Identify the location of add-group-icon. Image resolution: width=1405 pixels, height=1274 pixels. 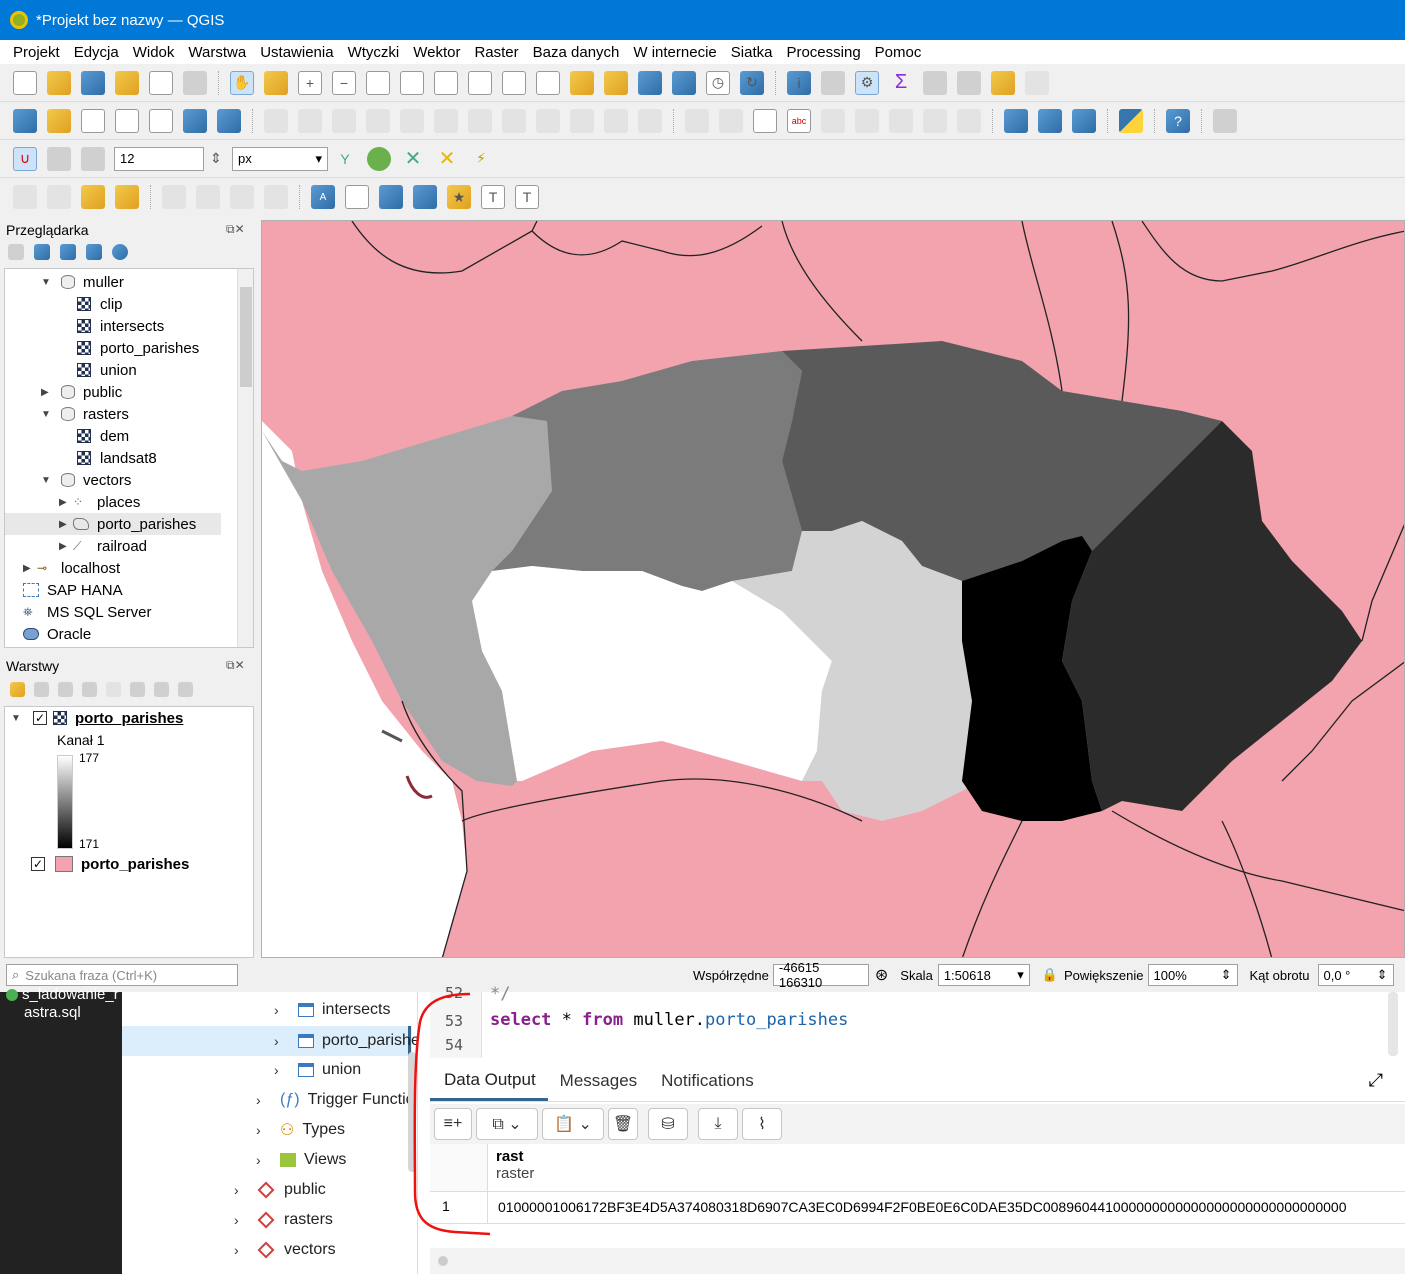
(41, 689).